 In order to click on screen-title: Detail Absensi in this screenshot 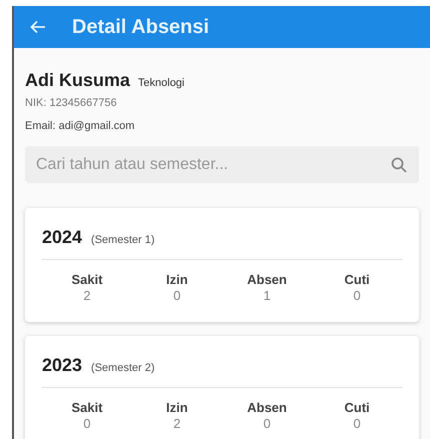, I will do `click(141, 27)`.